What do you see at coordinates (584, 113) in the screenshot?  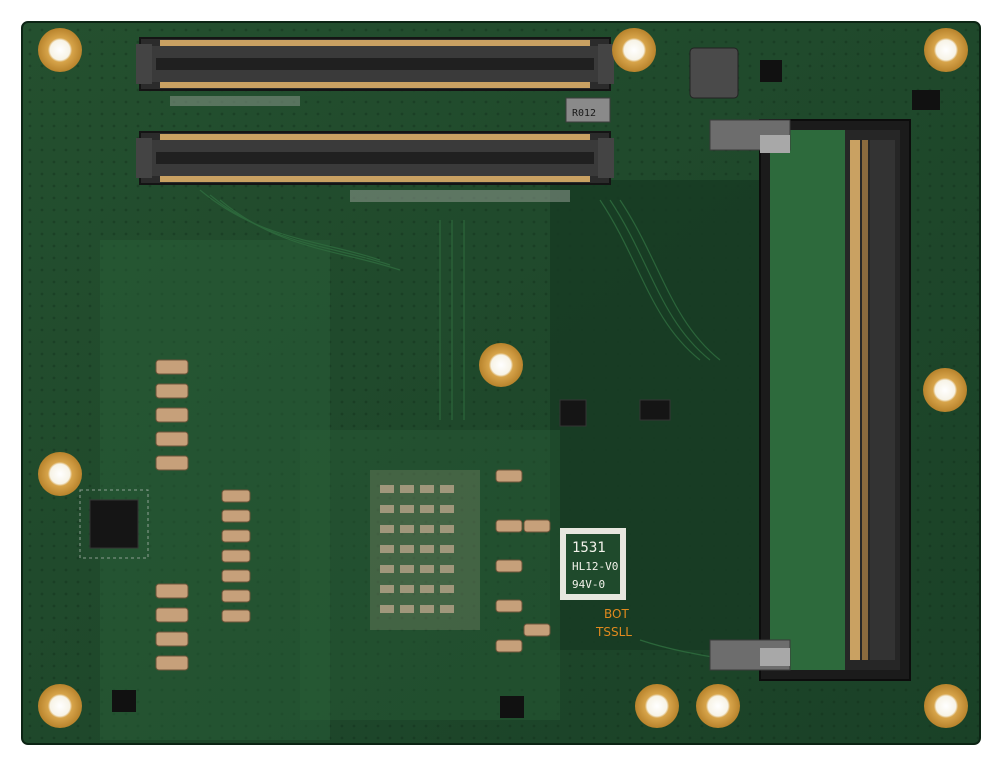 I see `part-mark-text: R012` at bounding box center [584, 113].